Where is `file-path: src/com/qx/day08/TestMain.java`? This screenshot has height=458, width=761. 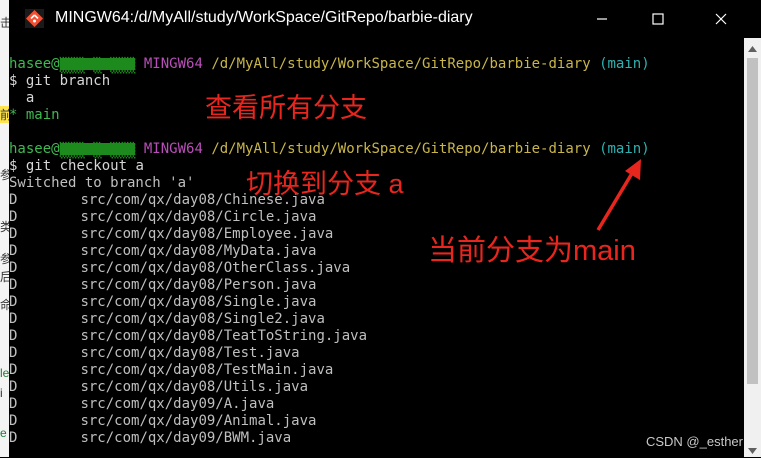
file-path: src/com/qx/day08/TestMain.java is located at coordinates (207, 370).